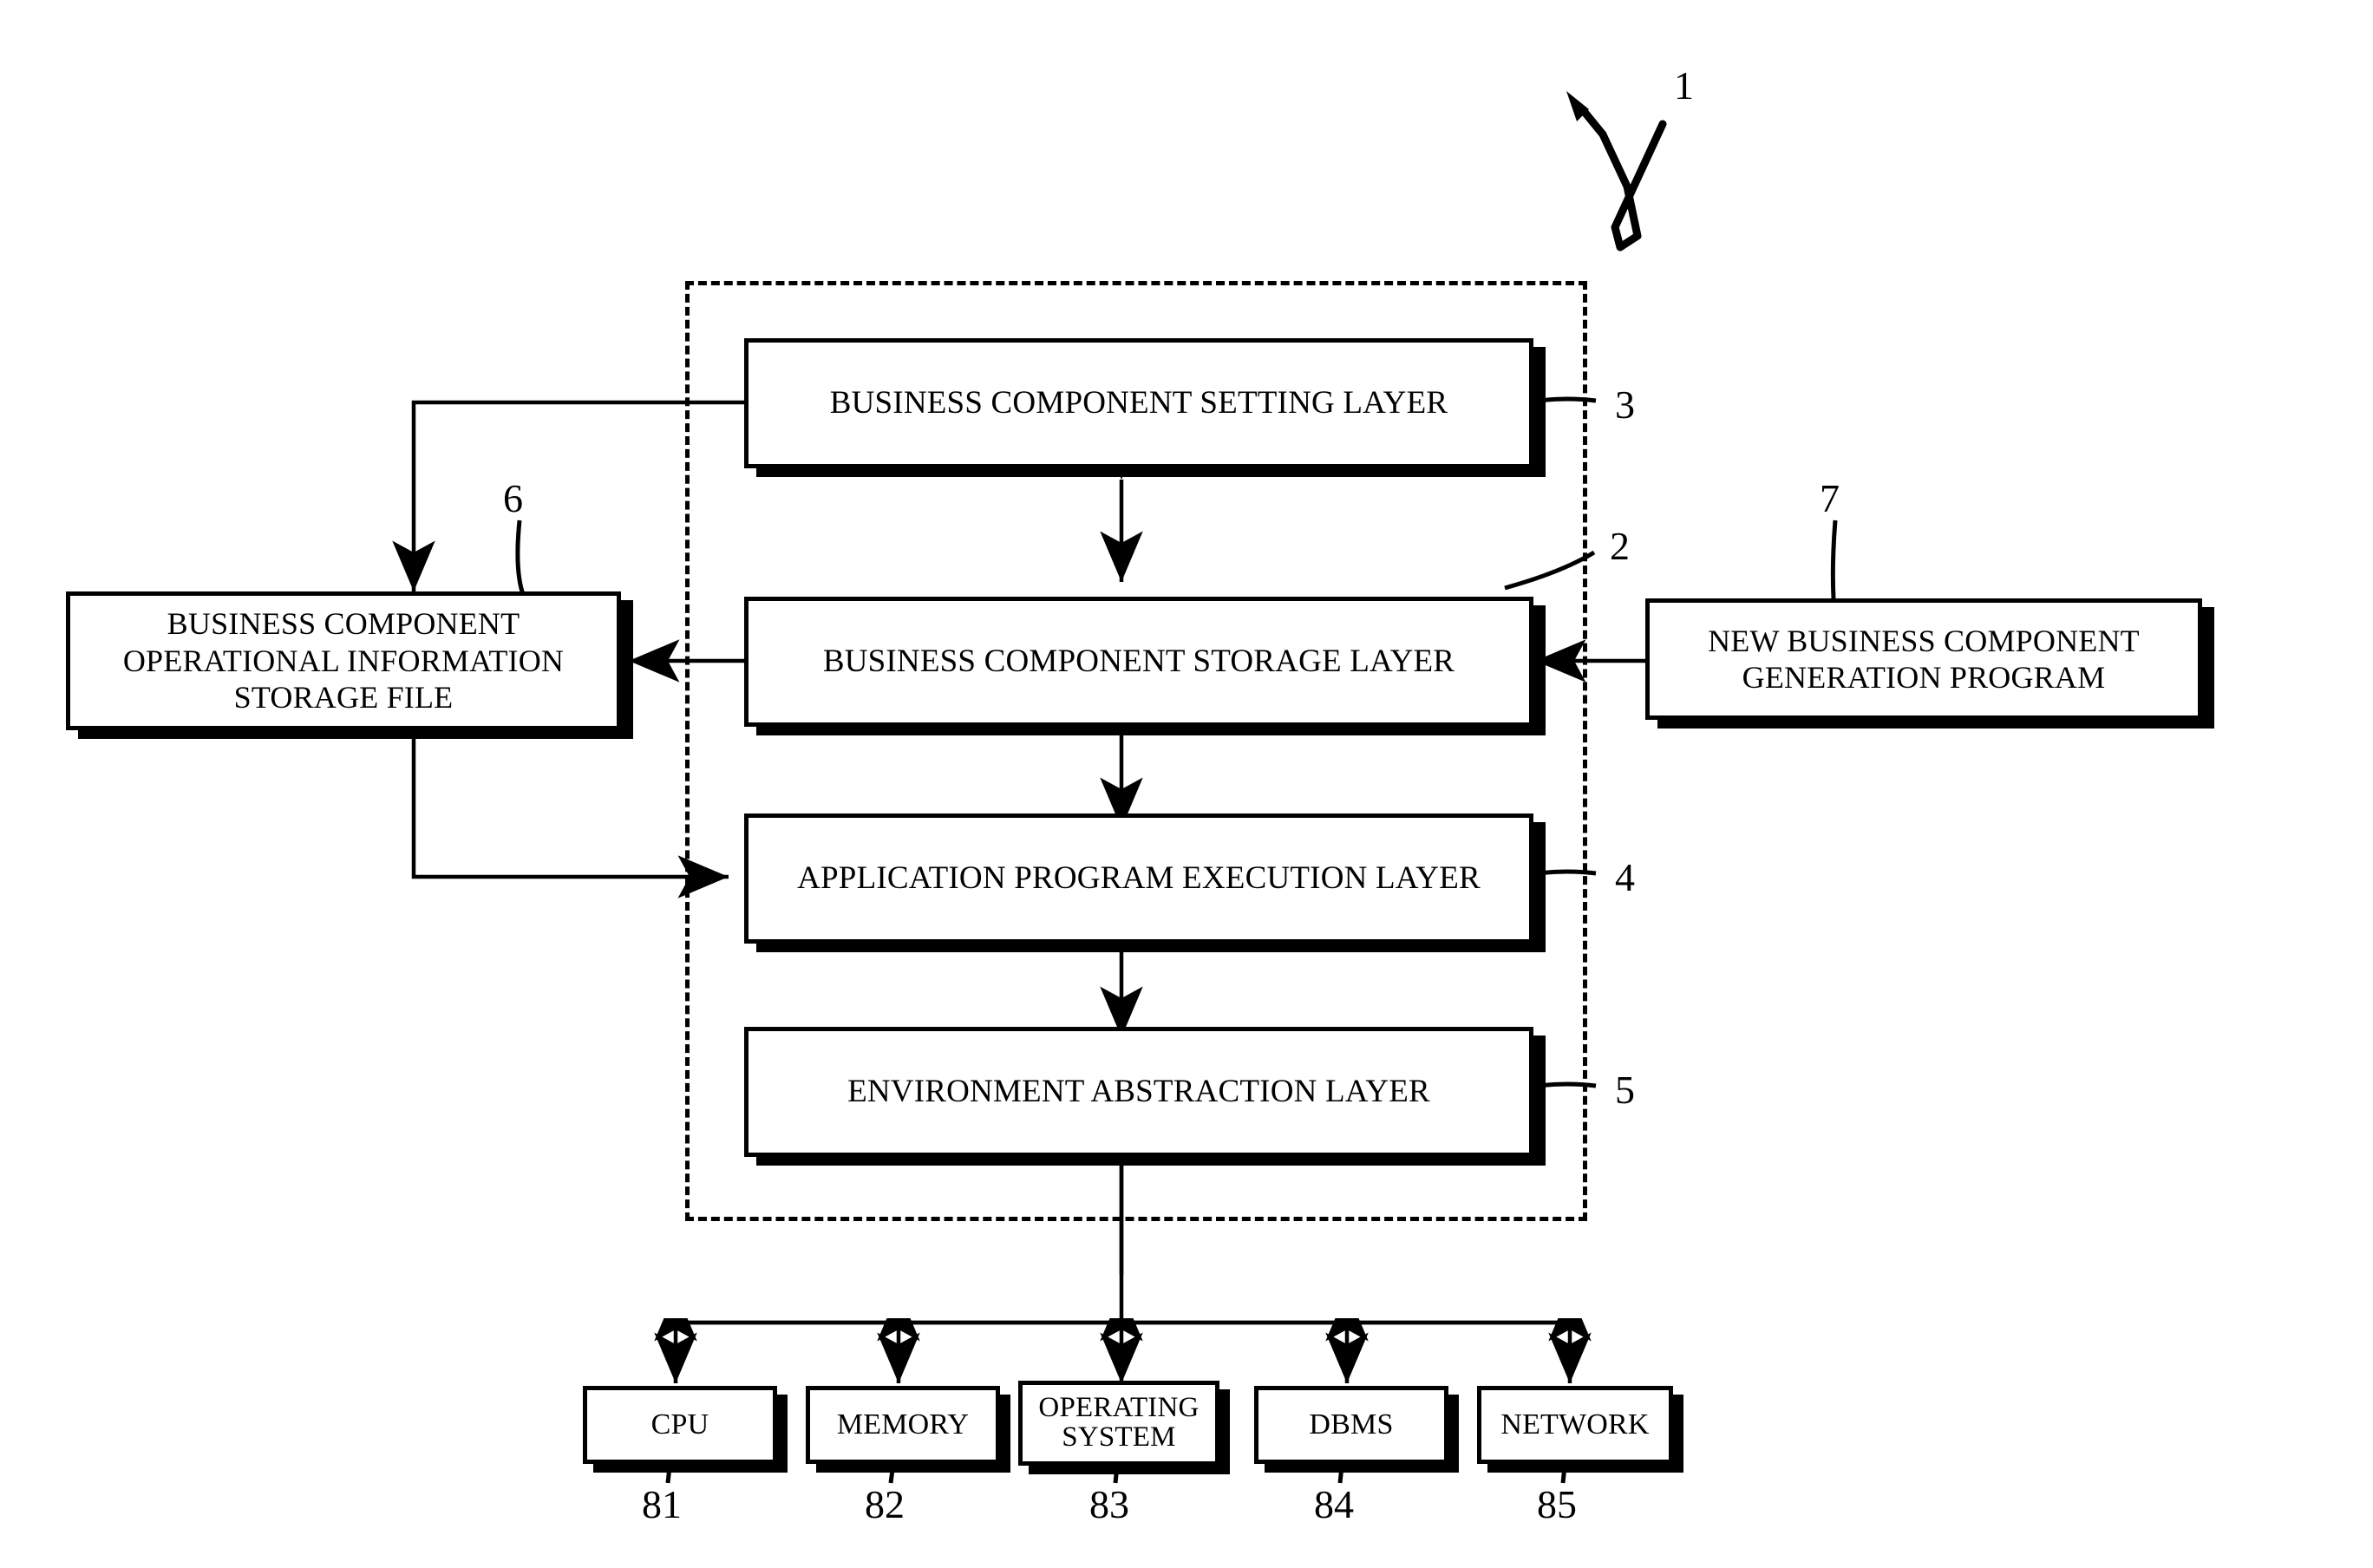  Describe the element at coordinates (1830, 498) in the screenshot. I see `ref-numeral-7: 7` at that location.